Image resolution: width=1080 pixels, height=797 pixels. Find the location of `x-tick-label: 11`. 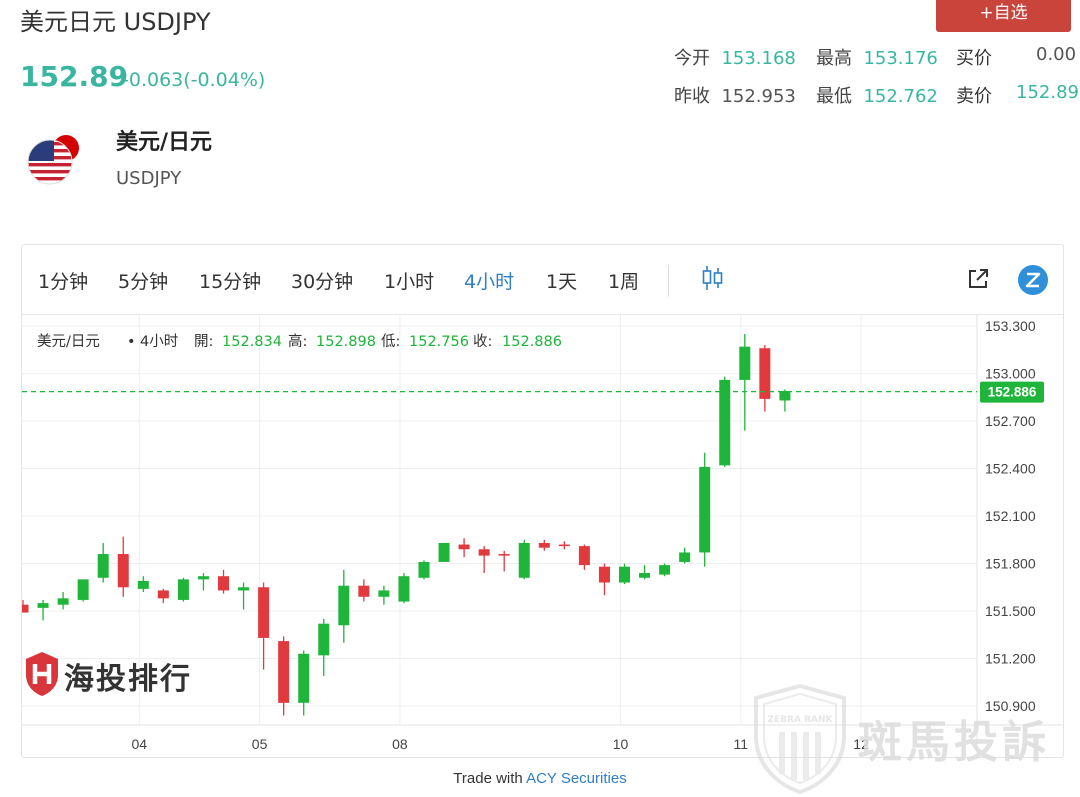

x-tick-label: 11 is located at coordinates (741, 744).